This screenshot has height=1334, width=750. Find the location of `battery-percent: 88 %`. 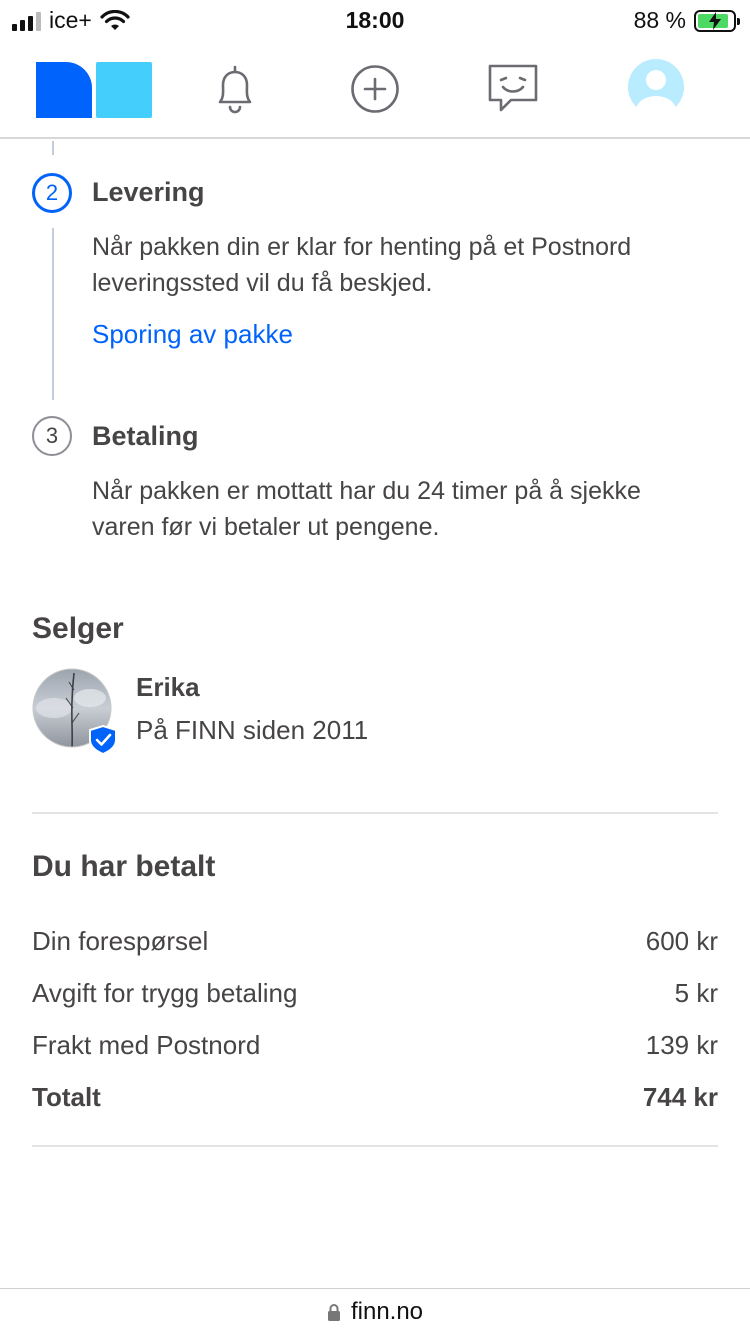

battery-percent: 88 % is located at coordinates (659, 20).